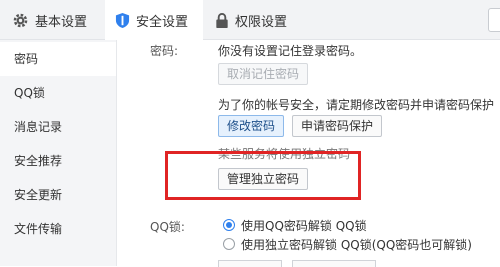 The height and width of the screenshot is (267, 500). I want to click on tab-permission-settings: 权限设置, so click(260, 20).